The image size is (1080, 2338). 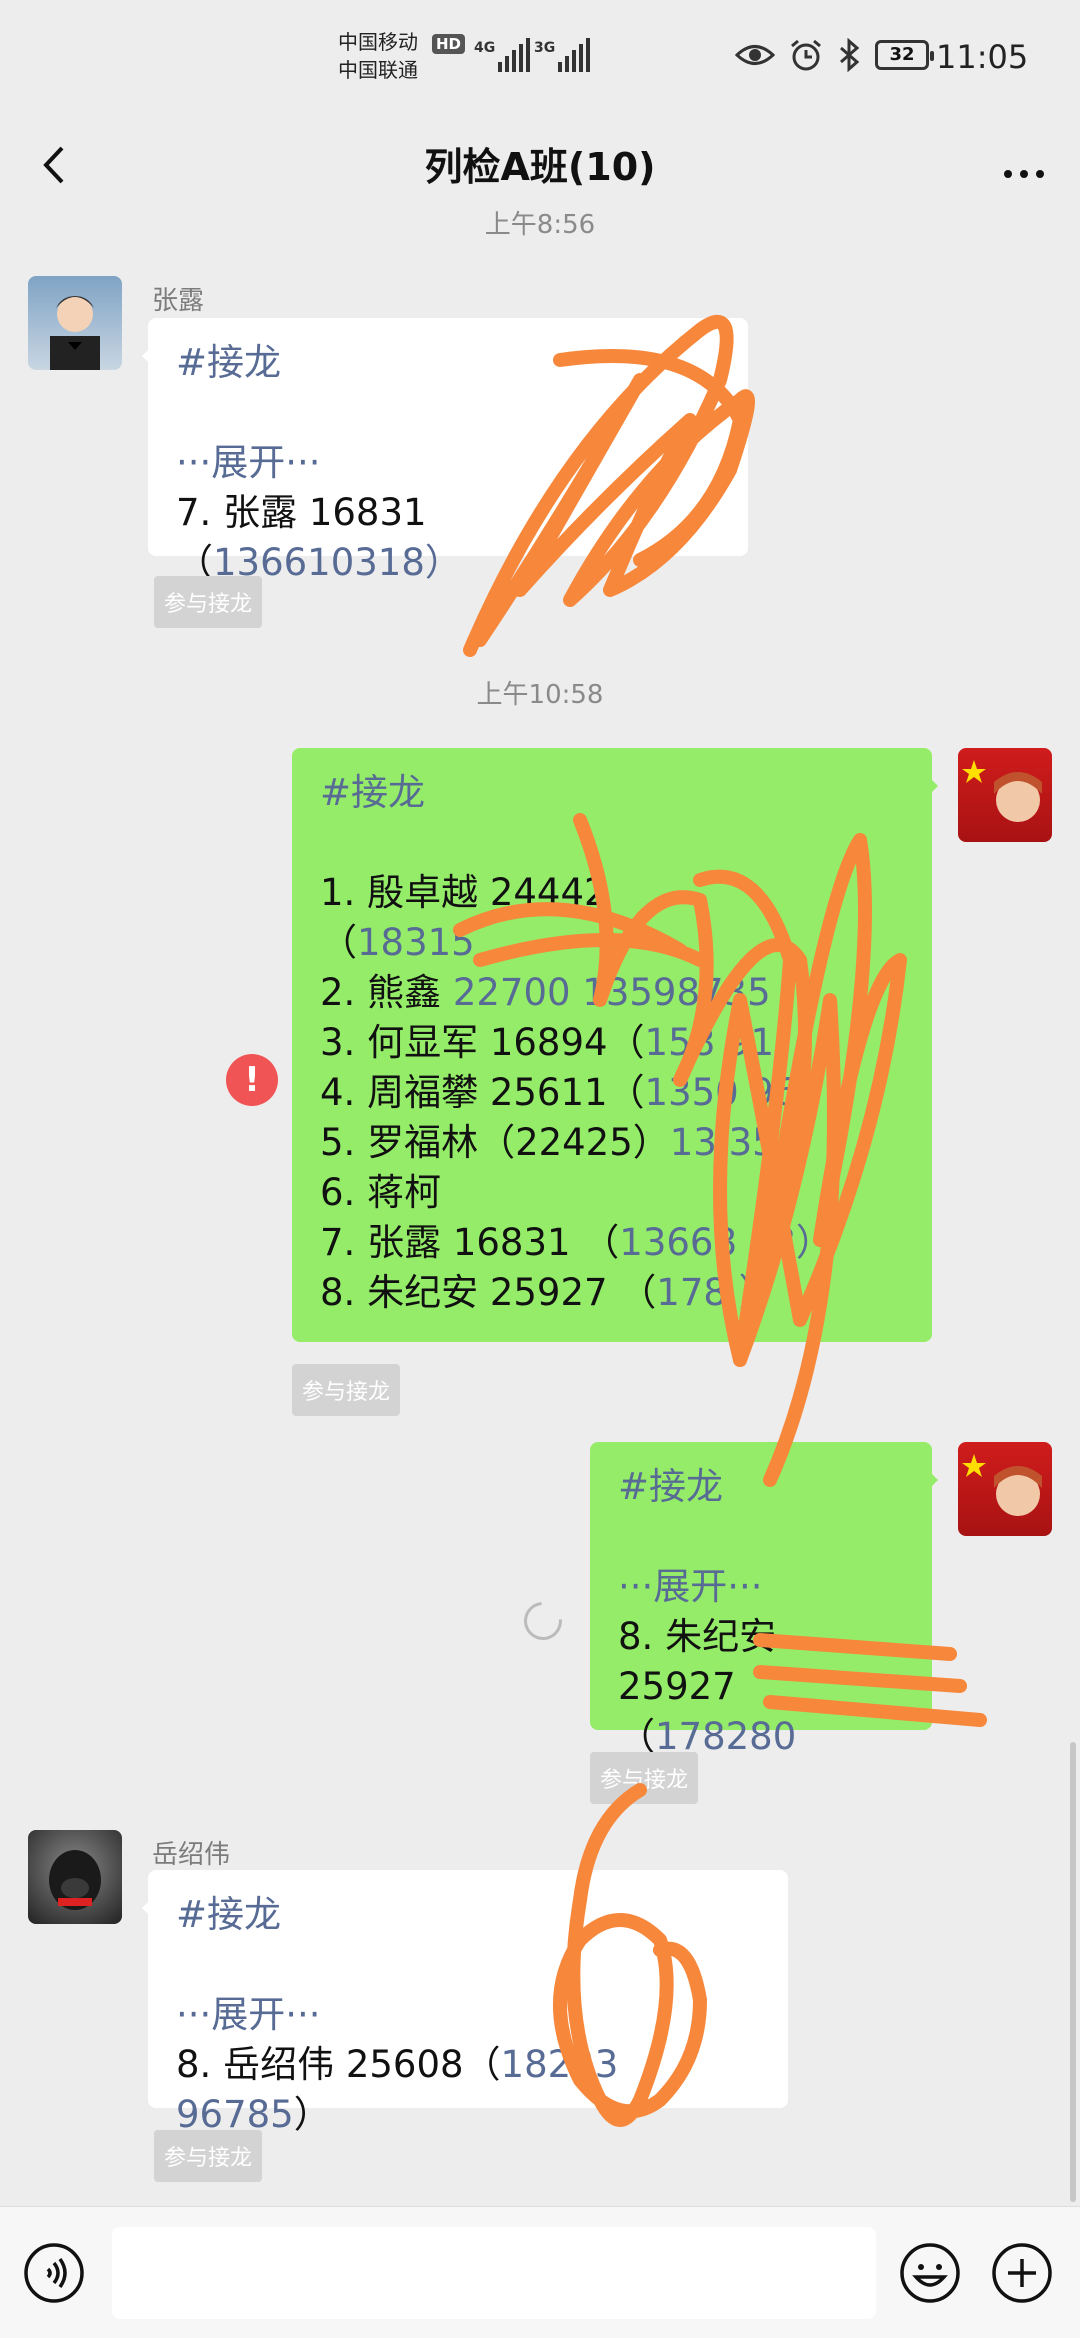 What do you see at coordinates (381, 1192) in the screenshot?
I see `list-item: 6. 蒋柯` at bounding box center [381, 1192].